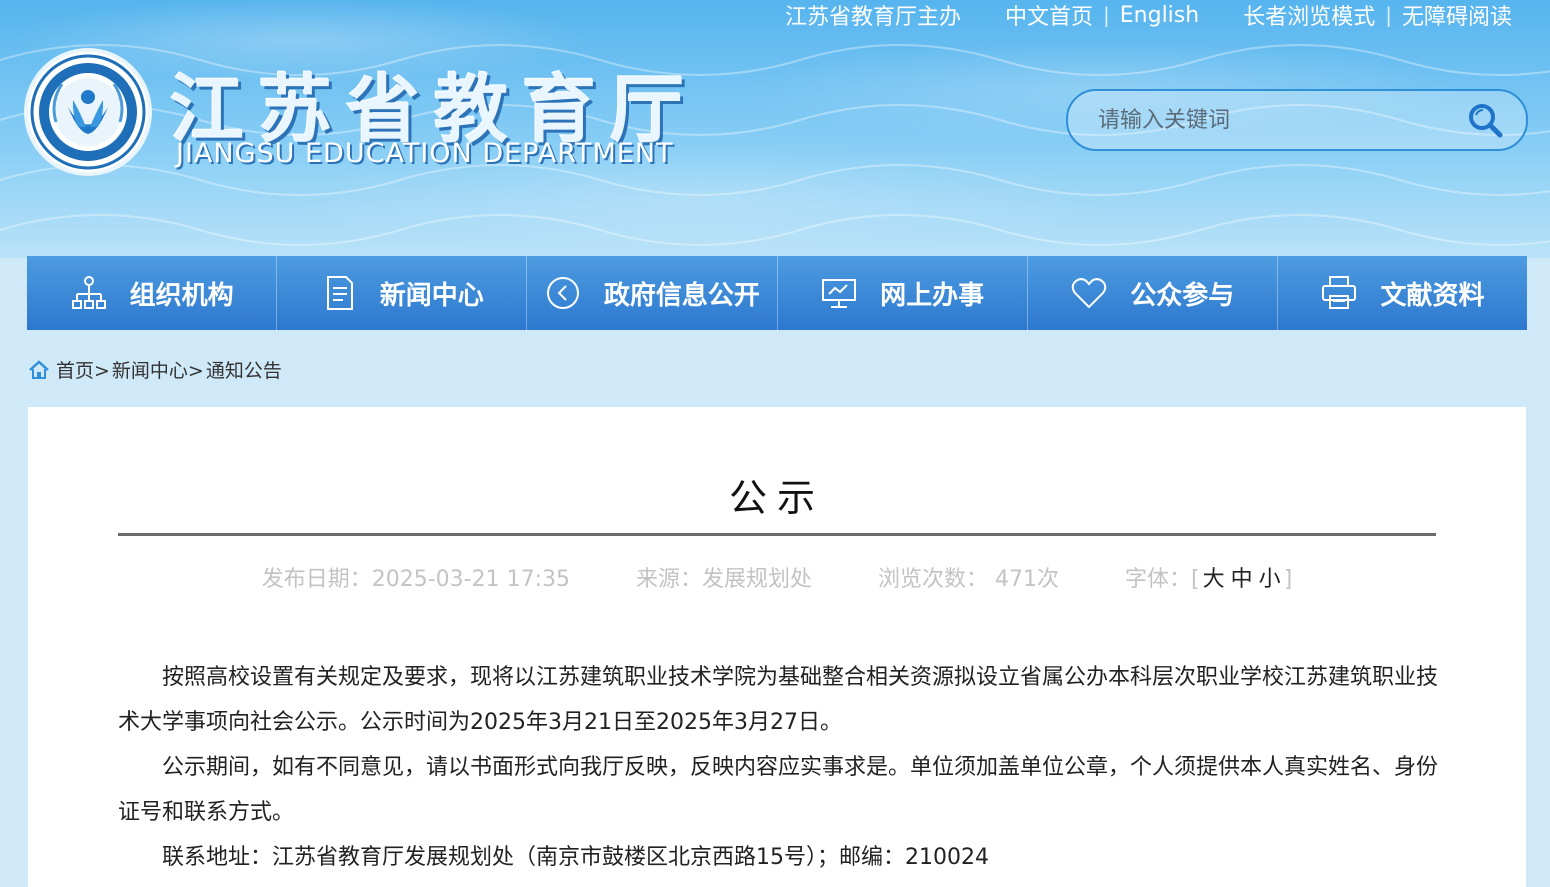 The width and height of the screenshot is (1550, 887). Describe the element at coordinates (562, 293) in the screenshot. I see `circle-arrow-icon` at that location.